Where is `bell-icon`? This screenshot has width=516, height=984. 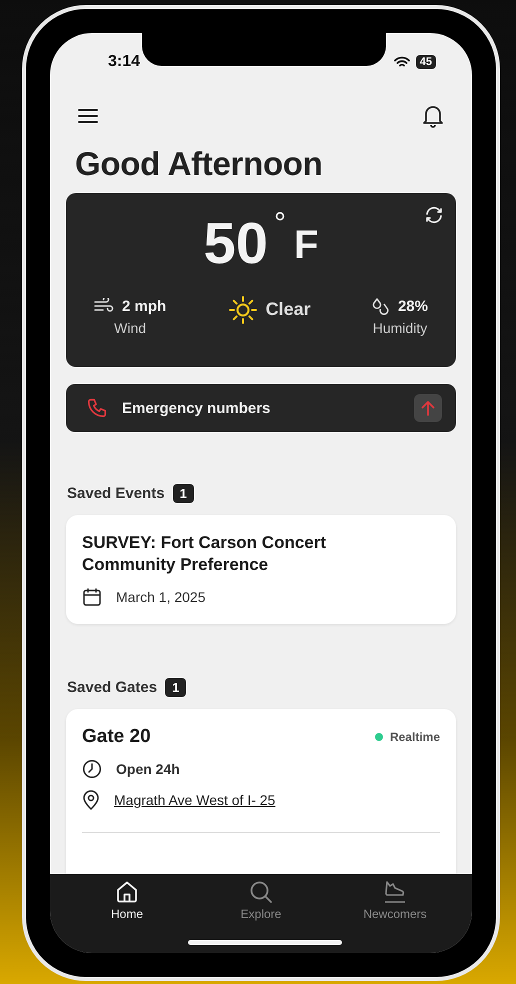 bell-icon is located at coordinates (433, 116).